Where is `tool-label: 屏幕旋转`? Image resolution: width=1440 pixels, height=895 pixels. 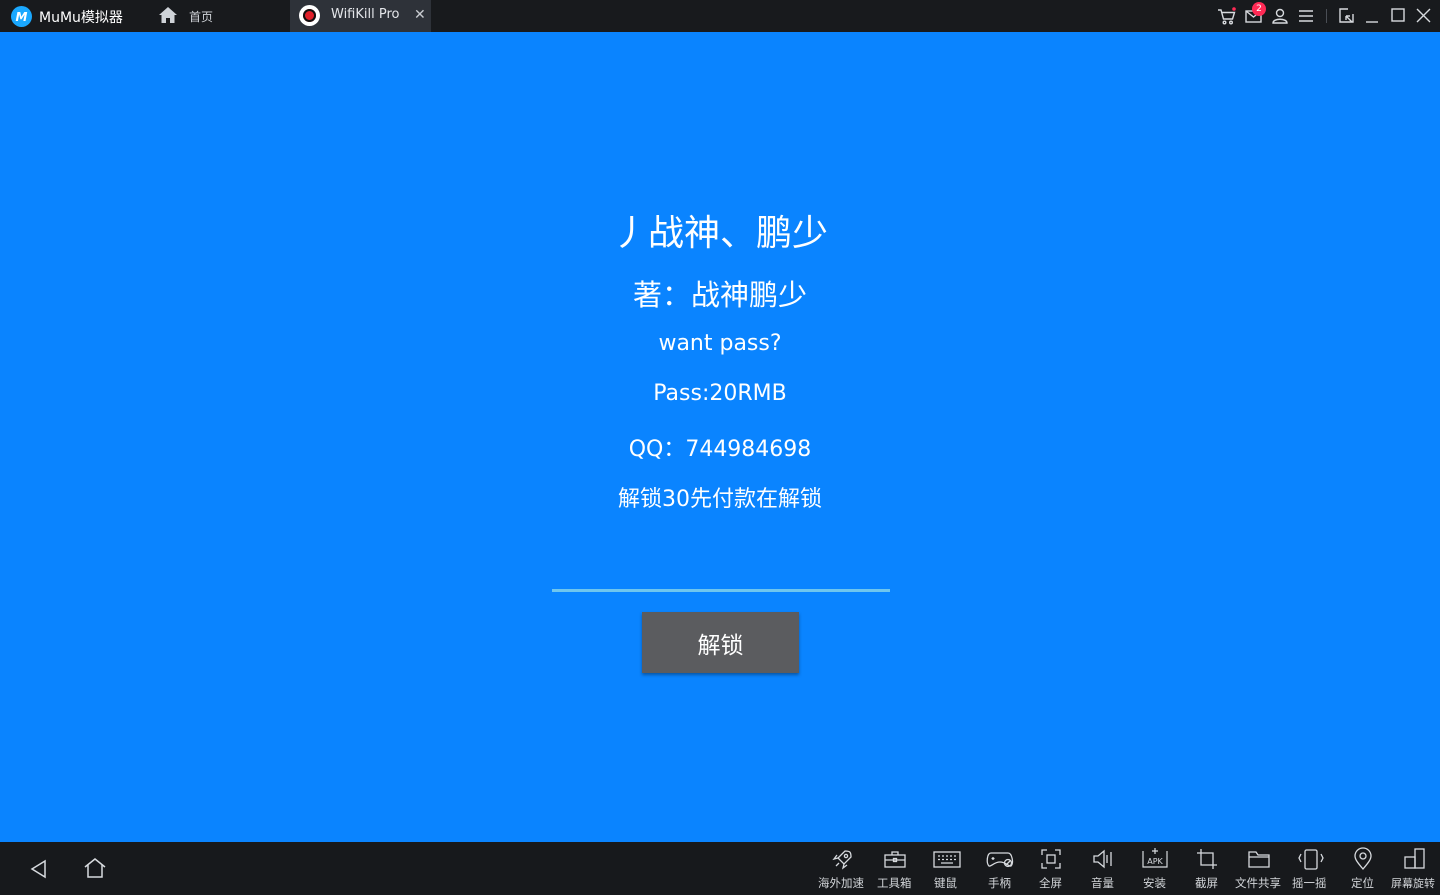 tool-label: 屏幕旋转 is located at coordinates (1413, 883).